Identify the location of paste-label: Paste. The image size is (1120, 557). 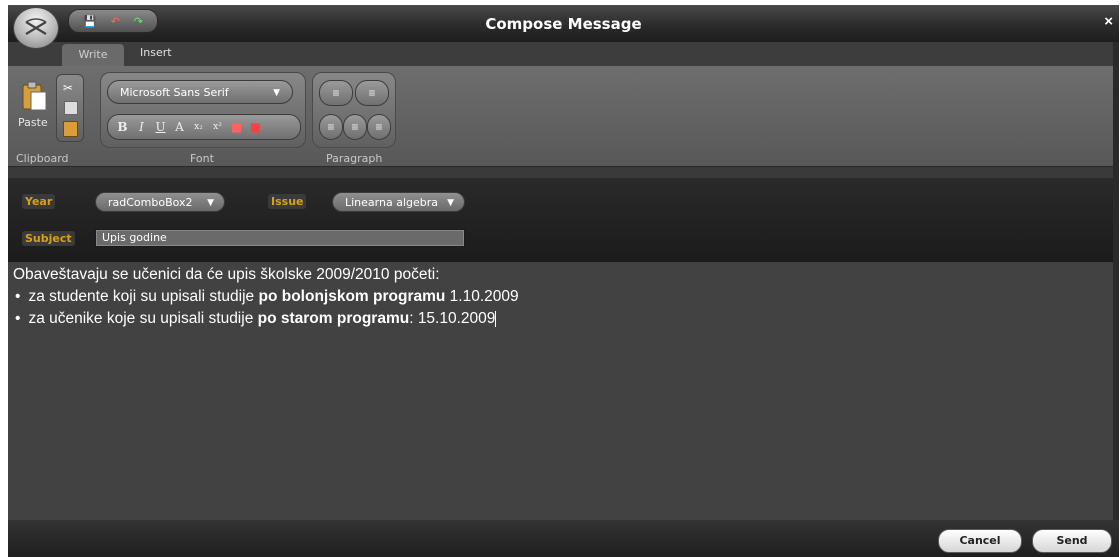
(33, 122).